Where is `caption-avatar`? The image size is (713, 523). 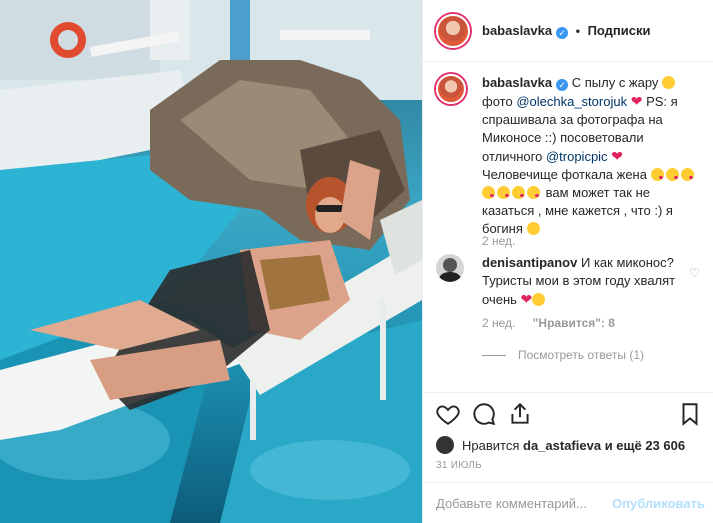
caption-avatar is located at coordinates (451, 89).